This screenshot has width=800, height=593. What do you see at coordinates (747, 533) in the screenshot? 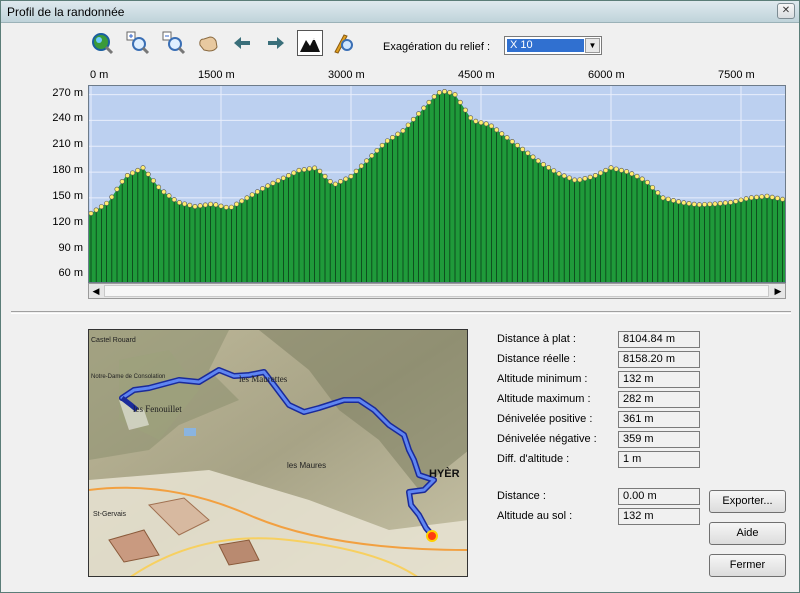
I see `help-button: Aide` at bounding box center [747, 533].